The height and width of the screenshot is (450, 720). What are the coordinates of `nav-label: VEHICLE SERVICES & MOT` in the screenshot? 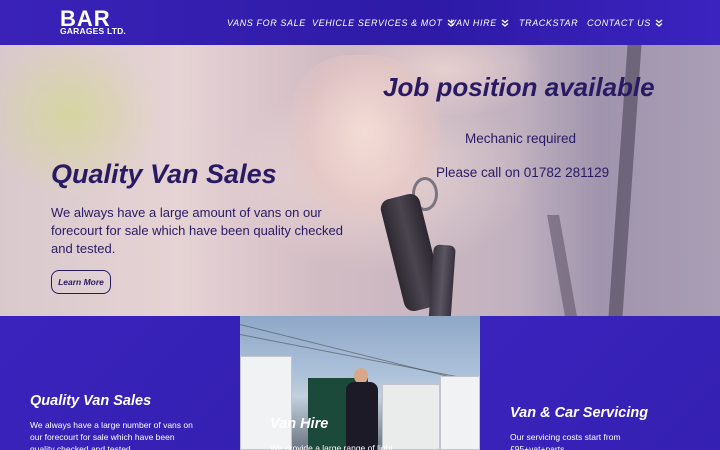 It's located at (377, 23).